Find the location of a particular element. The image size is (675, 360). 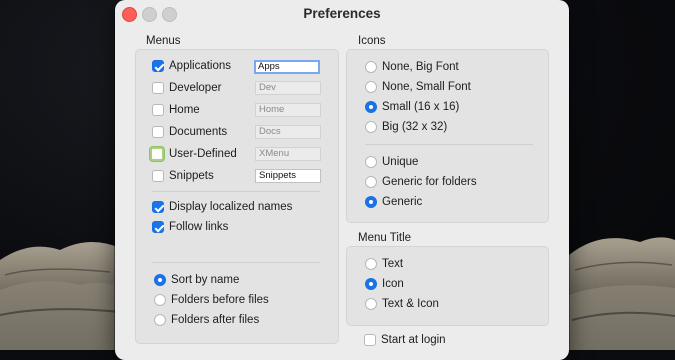

home-menu-name-field: Home is located at coordinates (288, 110).